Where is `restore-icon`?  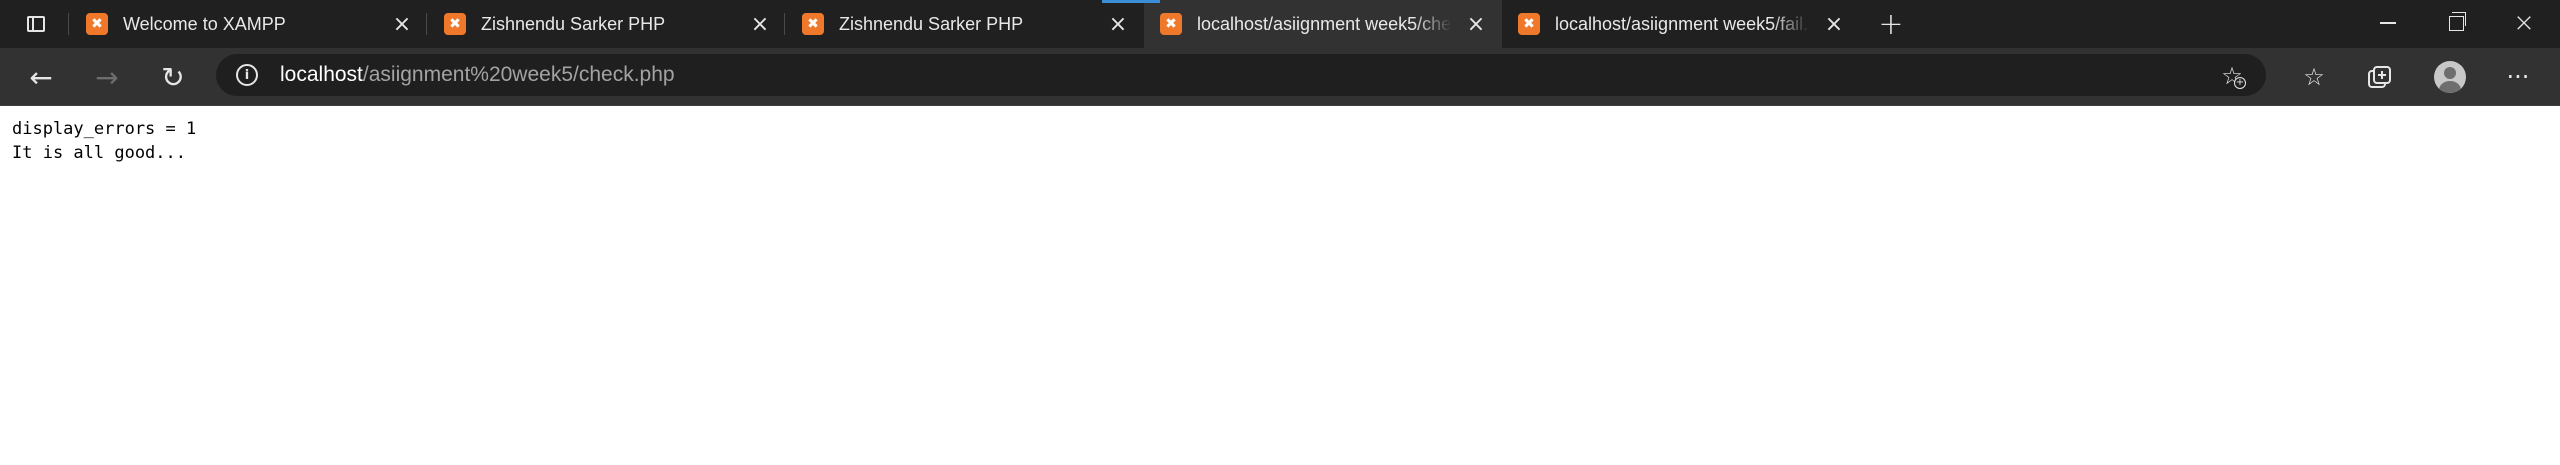
restore-icon is located at coordinates (2457, 21).